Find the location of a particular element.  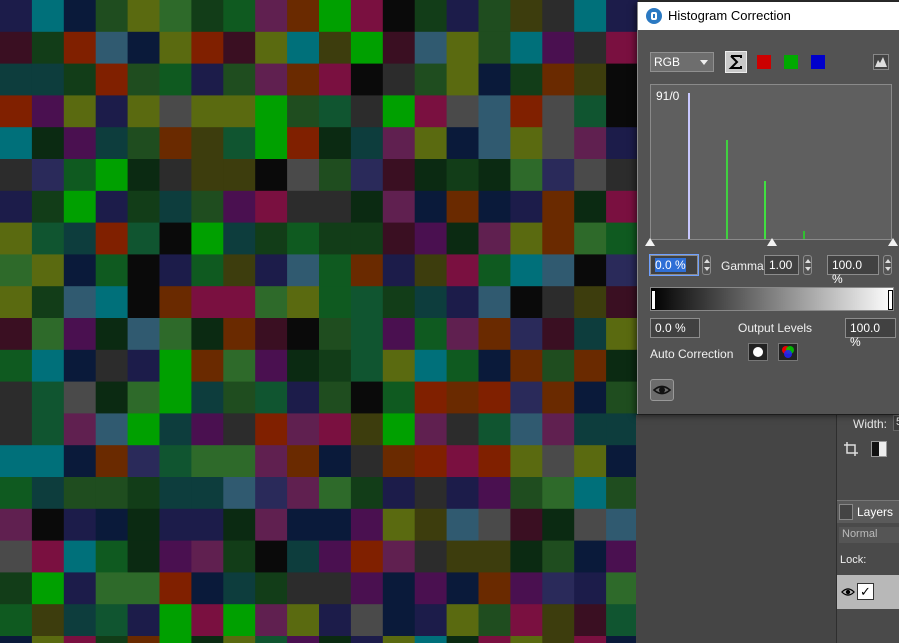

dialog-titlebar: Histogram Correction is located at coordinates (768, 16).